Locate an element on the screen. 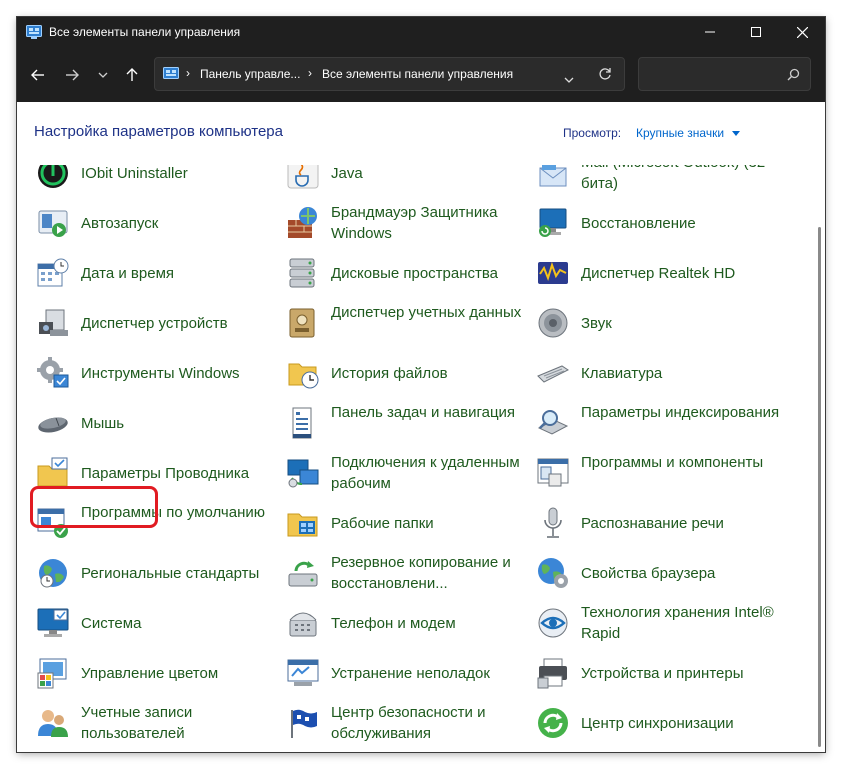 Image resolution: width=841 pixels, height=769 pixels. item-label: Устранение неполадок is located at coordinates (410, 673).